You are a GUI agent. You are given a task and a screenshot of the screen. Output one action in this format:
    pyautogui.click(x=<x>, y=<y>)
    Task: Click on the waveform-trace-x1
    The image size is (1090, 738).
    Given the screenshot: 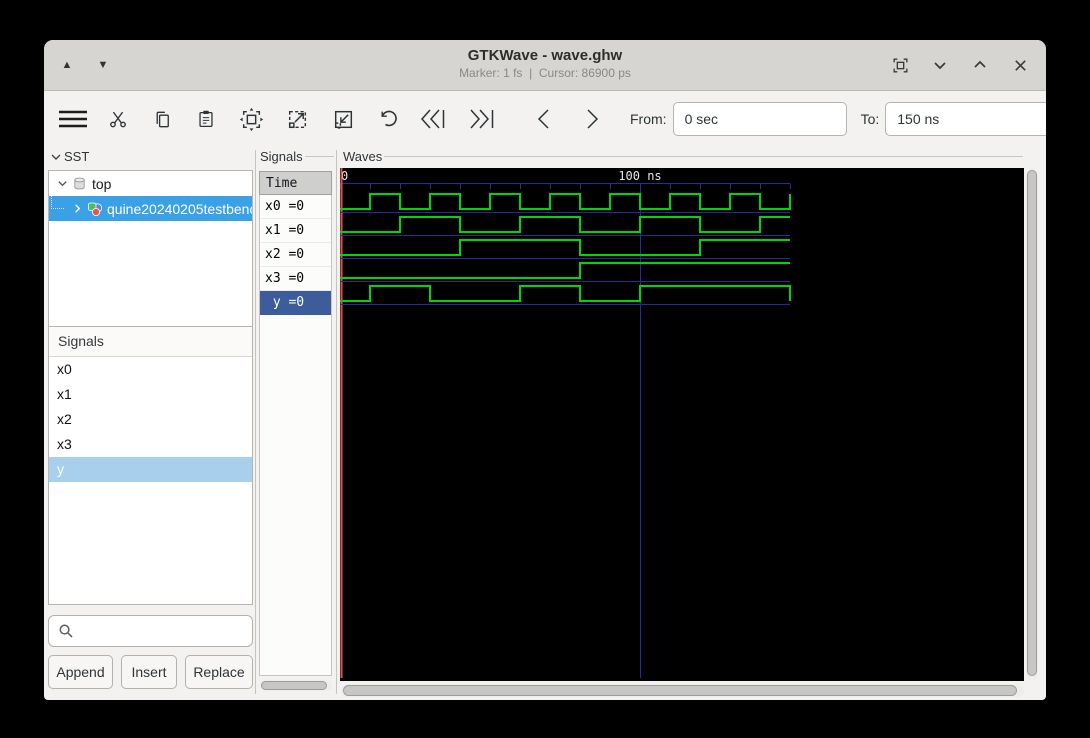 What is the action you would take?
    pyautogui.click(x=565, y=224)
    